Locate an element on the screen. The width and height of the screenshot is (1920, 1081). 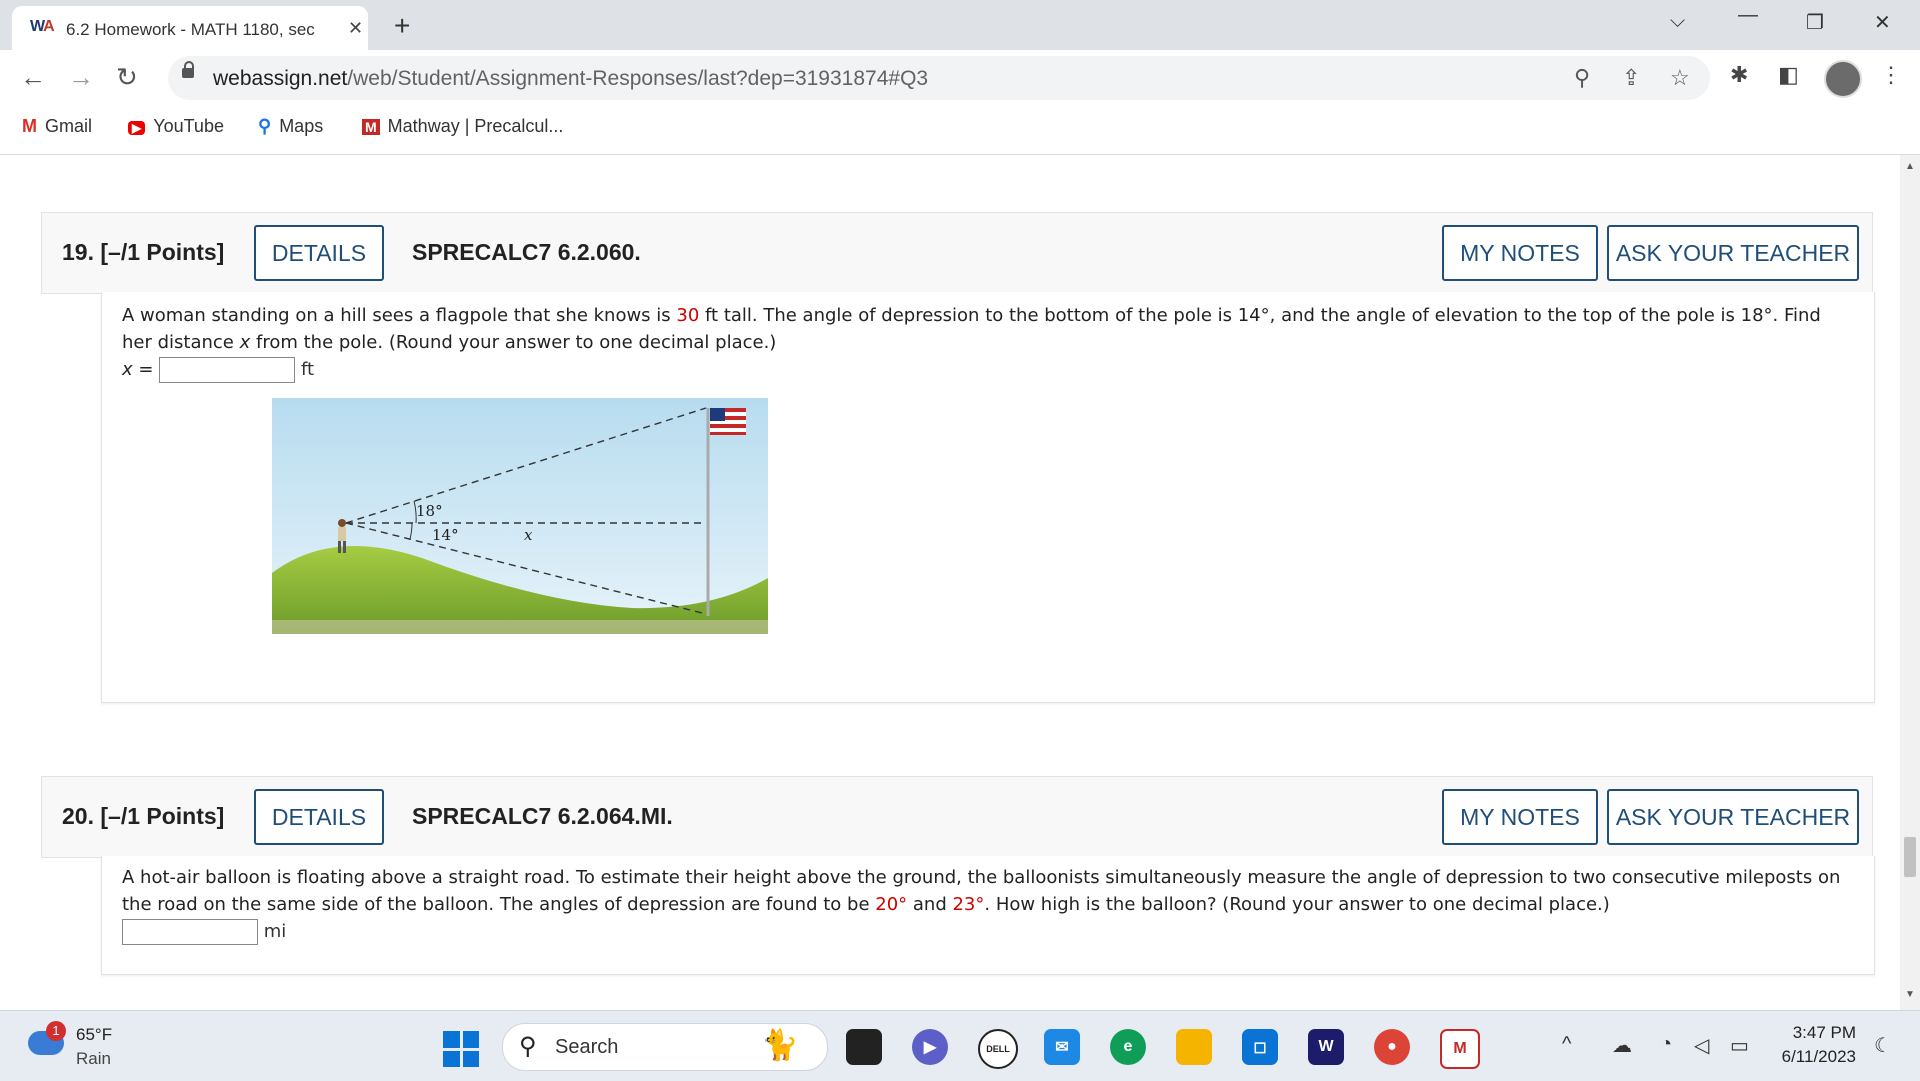
extensions-icon: ✱ is located at coordinates (1739, 75).